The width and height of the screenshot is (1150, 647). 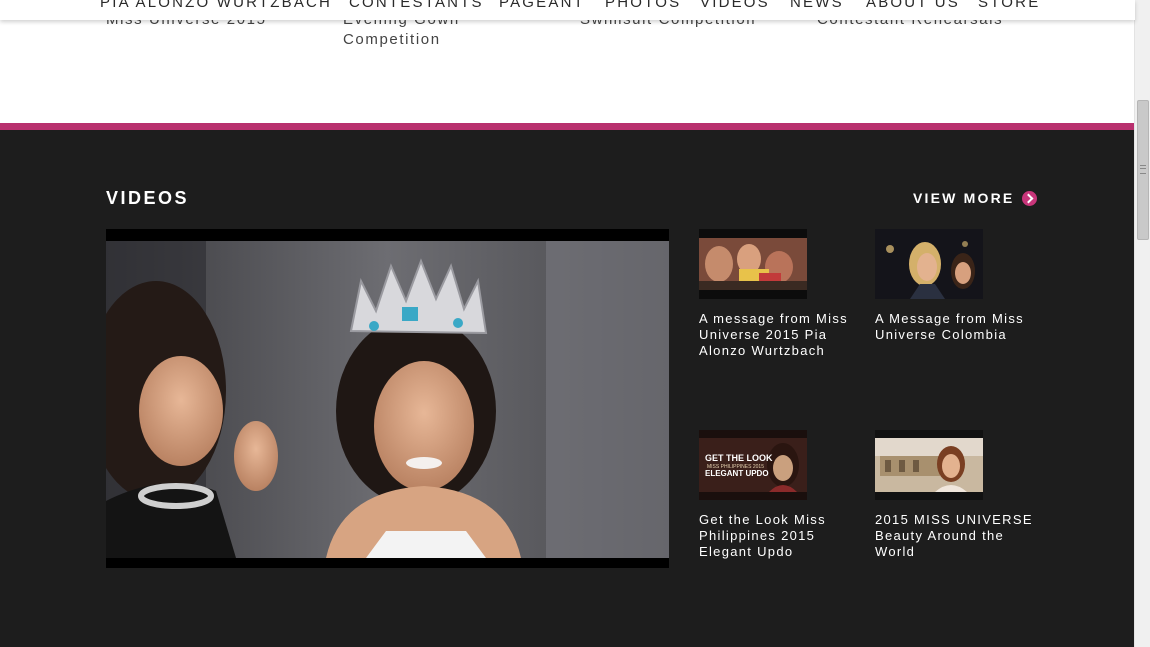 What do you see at coordinates (964, 198) in the screenshot?
I see `view-more-label: VIEW MORE` at bounding box center [964, 198].